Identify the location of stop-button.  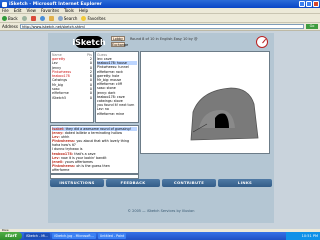
(33, 18).